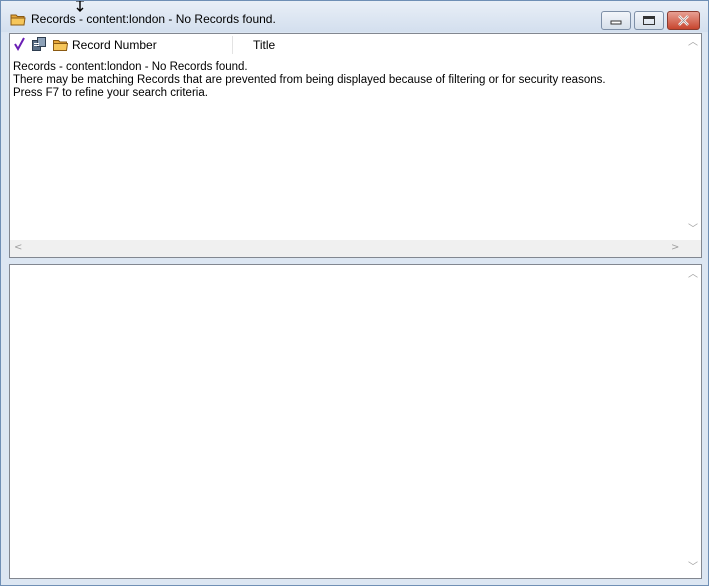 The image size is (709, 586). I want to click on maximize-button, so click(649, 20).